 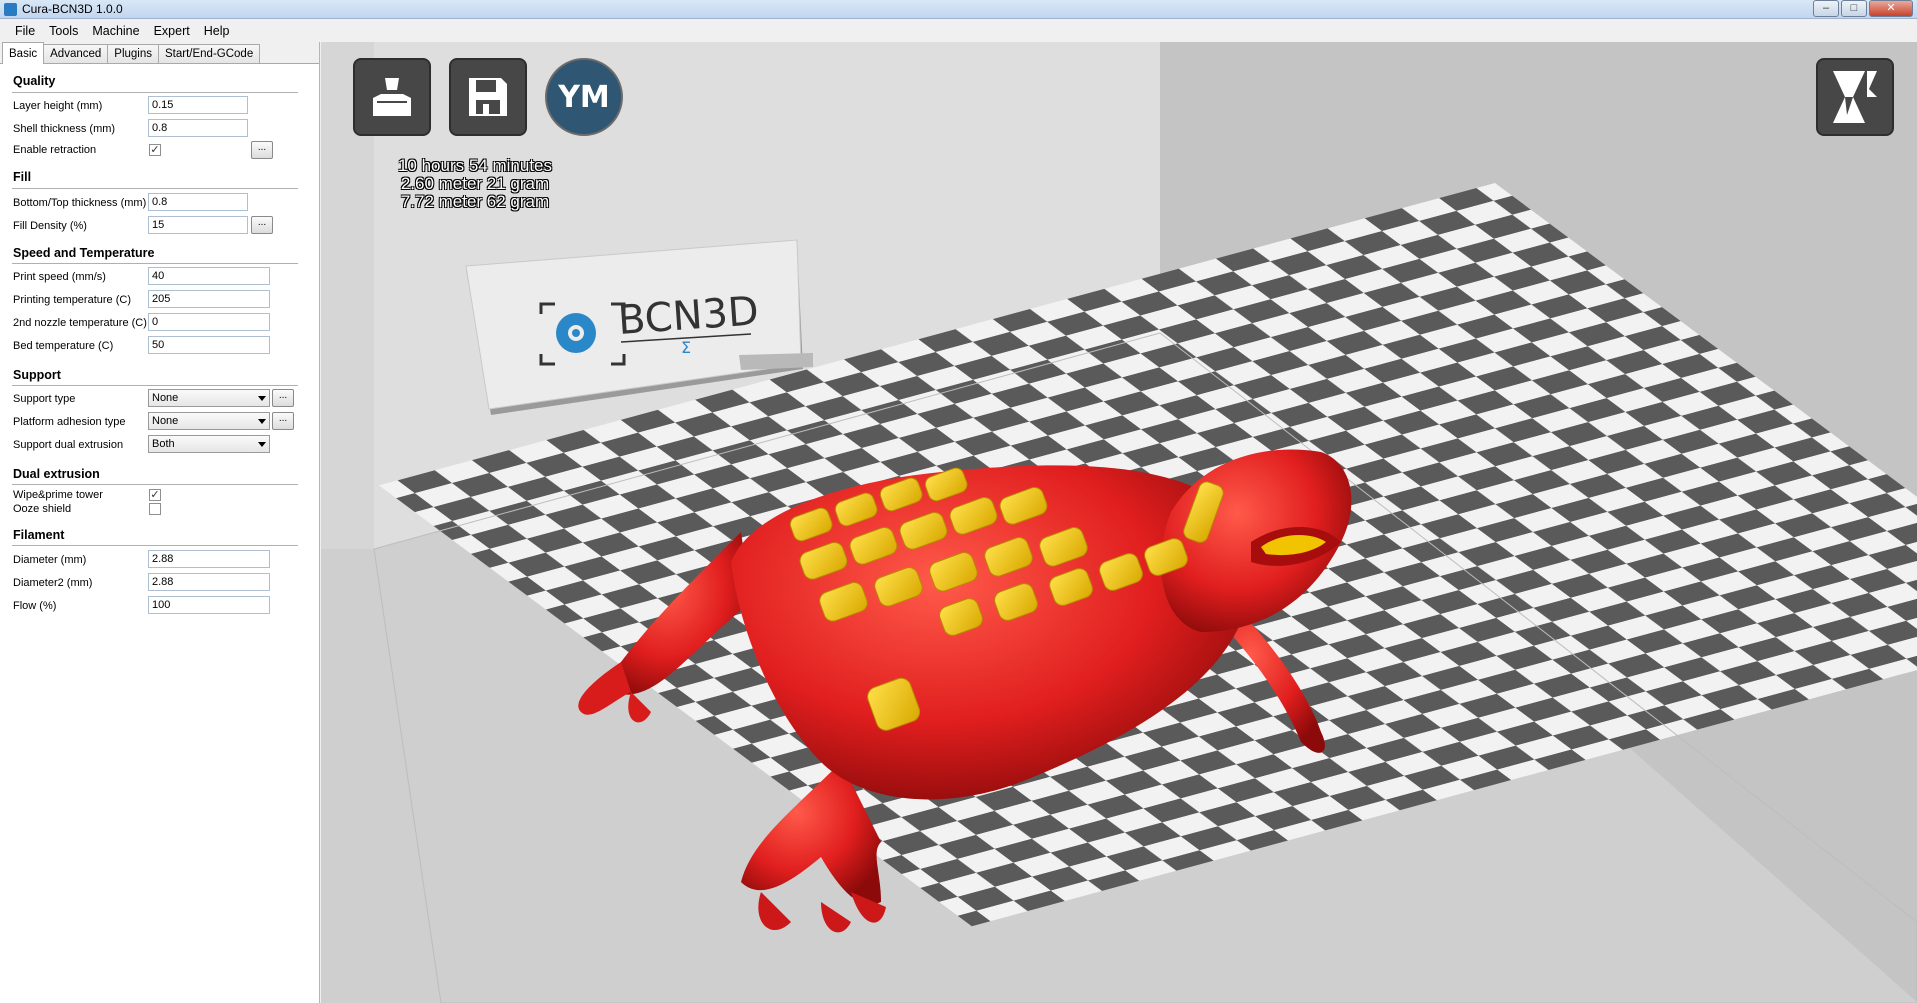 I want to click on view-mode-icon, so click(x=1855, y=97).